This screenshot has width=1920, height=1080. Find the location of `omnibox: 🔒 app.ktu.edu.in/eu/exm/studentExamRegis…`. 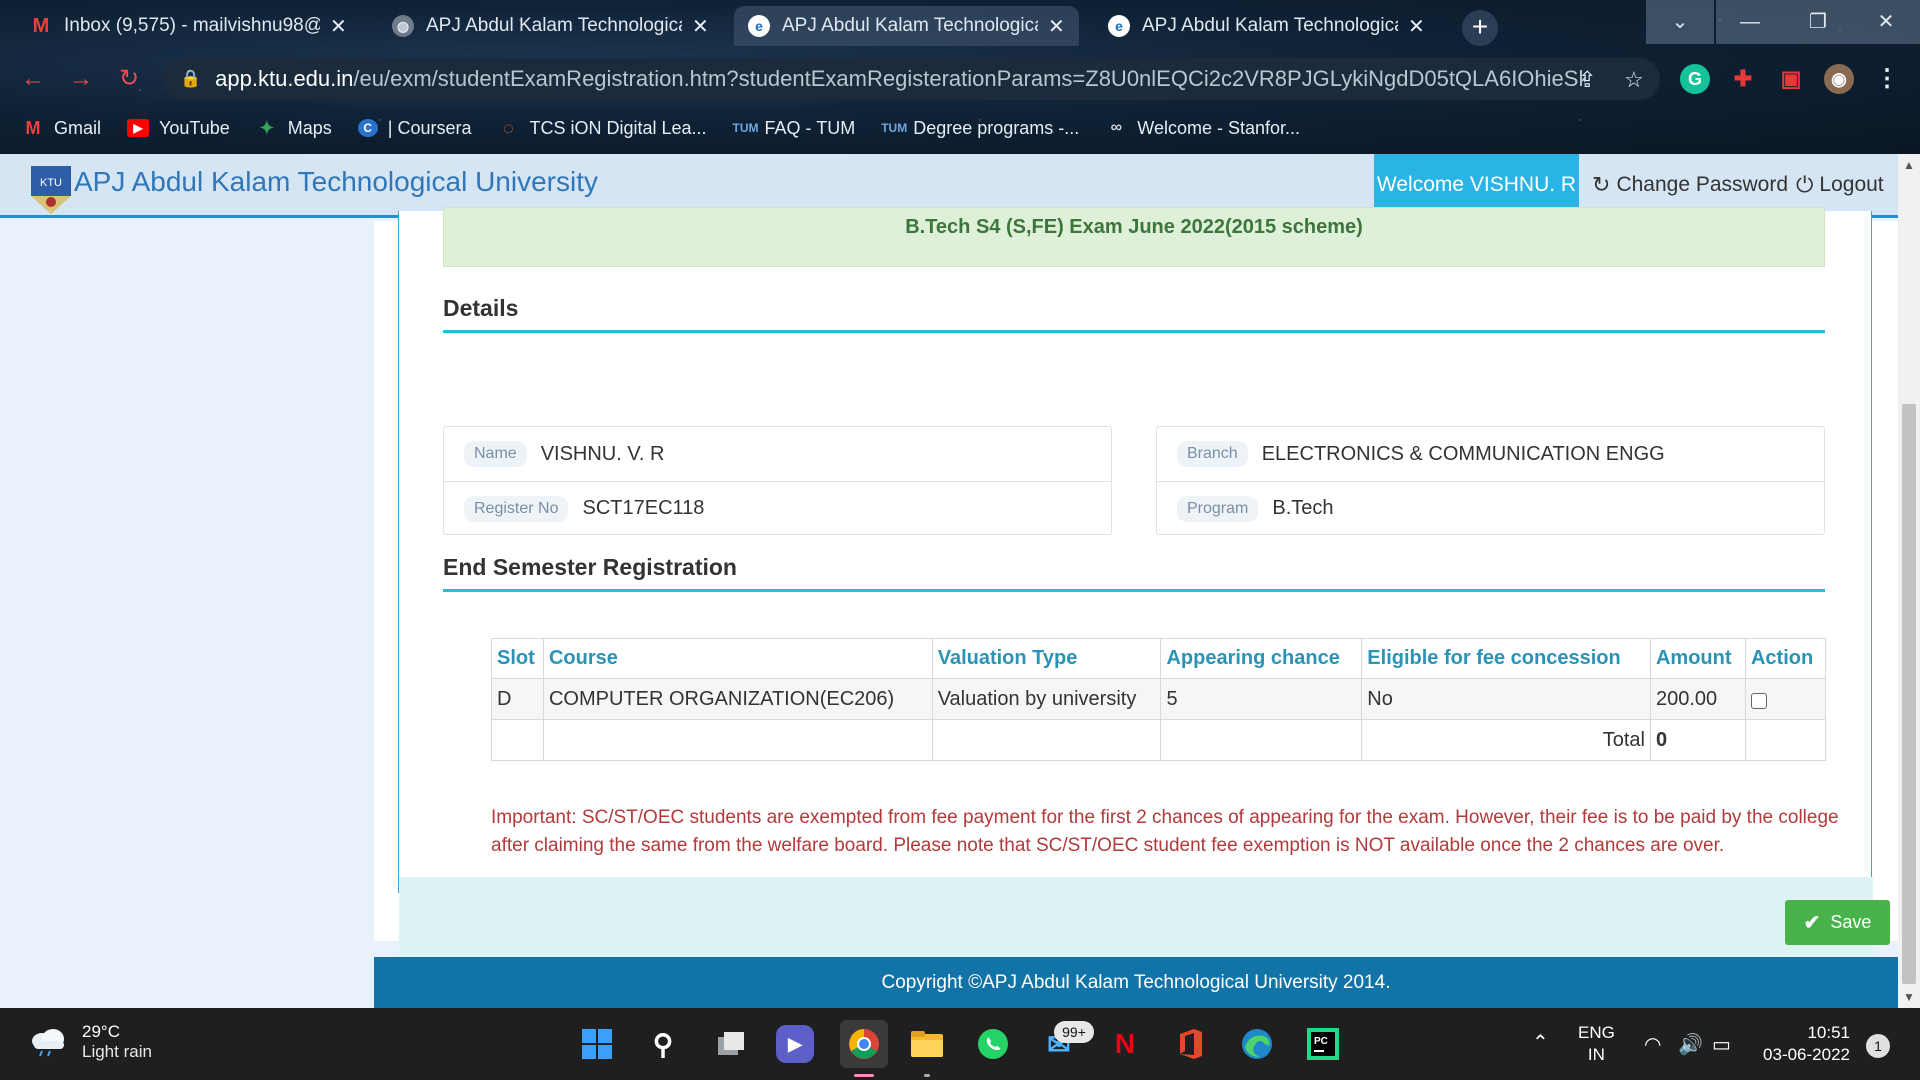

omnibox: 🔒 app.ktu.edu.in/eu/exm/studentExamRegis… is located at coordinates (911, 79).